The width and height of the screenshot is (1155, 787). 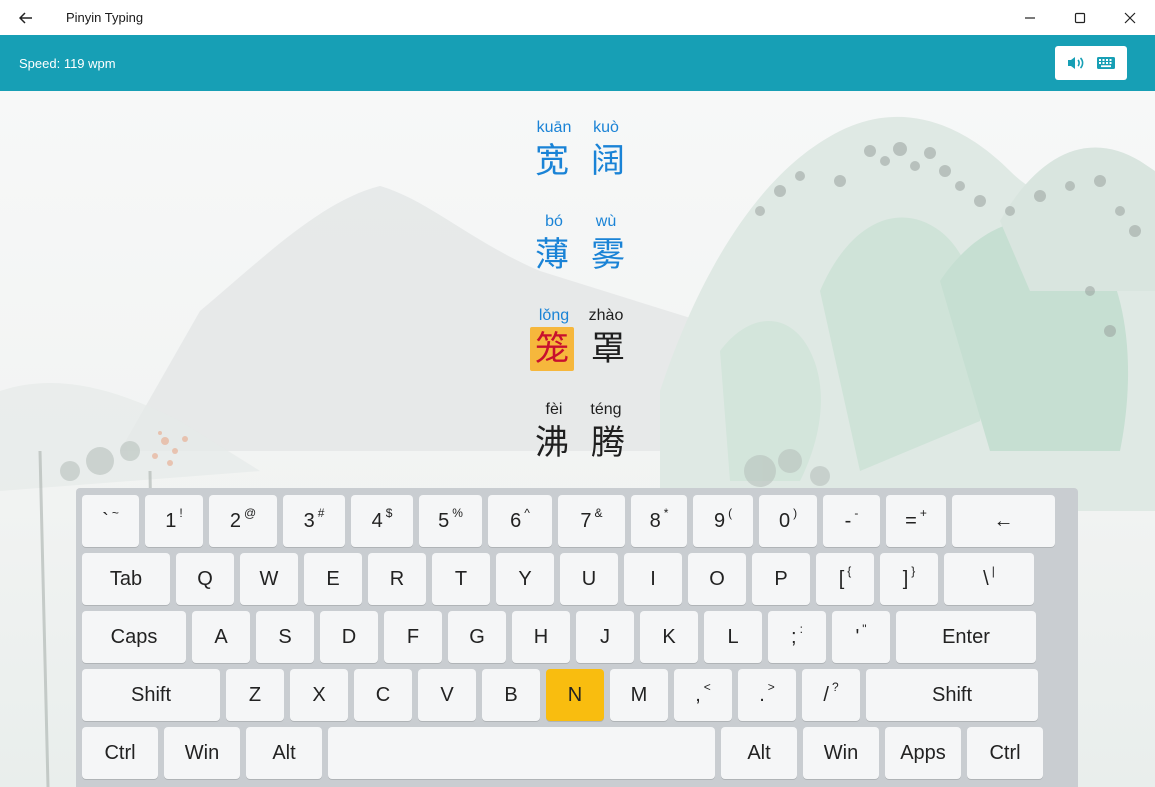 What do you see at coordinates (105, 520) in the screenshot?
I see `key-label: `` at bounding box center [105, 520].